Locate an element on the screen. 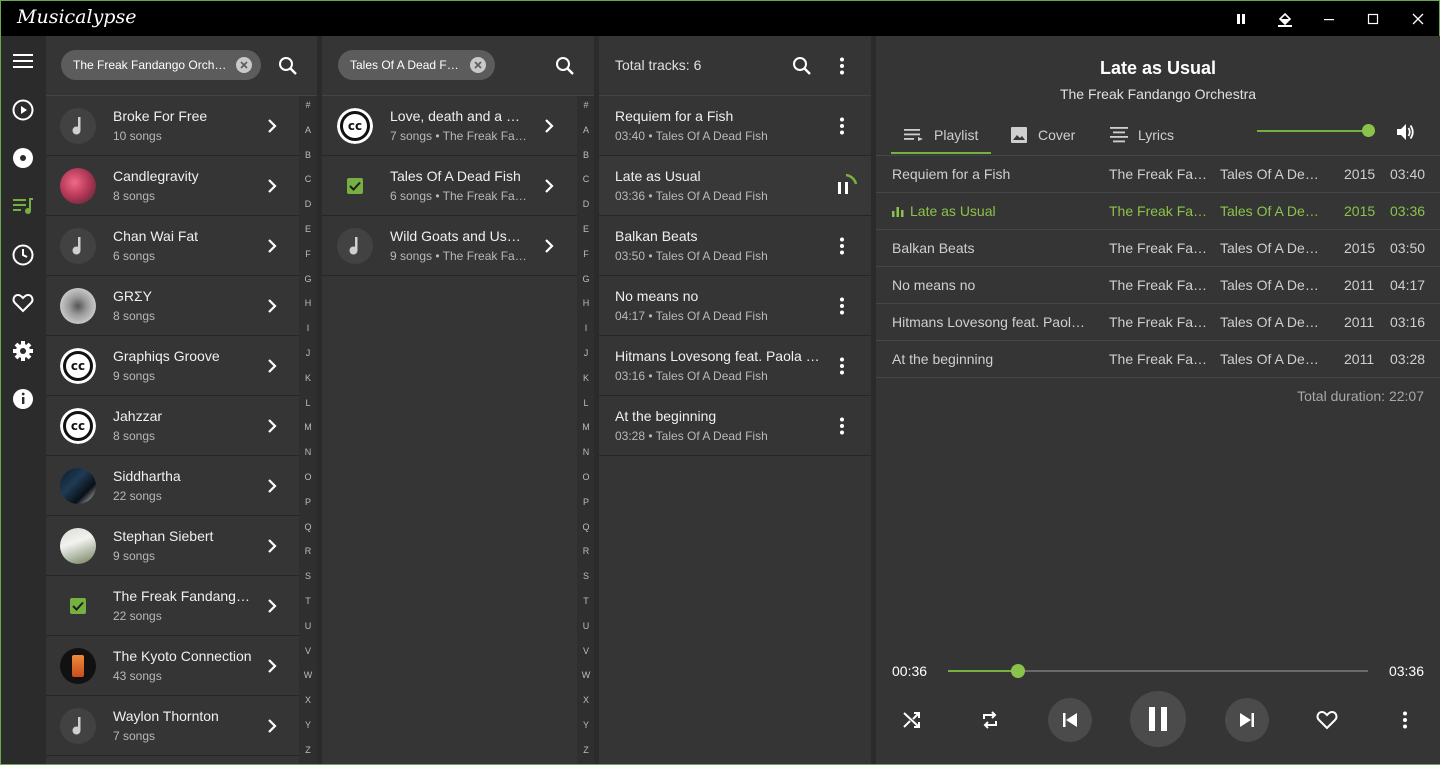 The height and width of the screenshot is (765, 1440). artist-list-item: The Freak Fandango Orchestra 22 songs is located at coordinates (172, 606).